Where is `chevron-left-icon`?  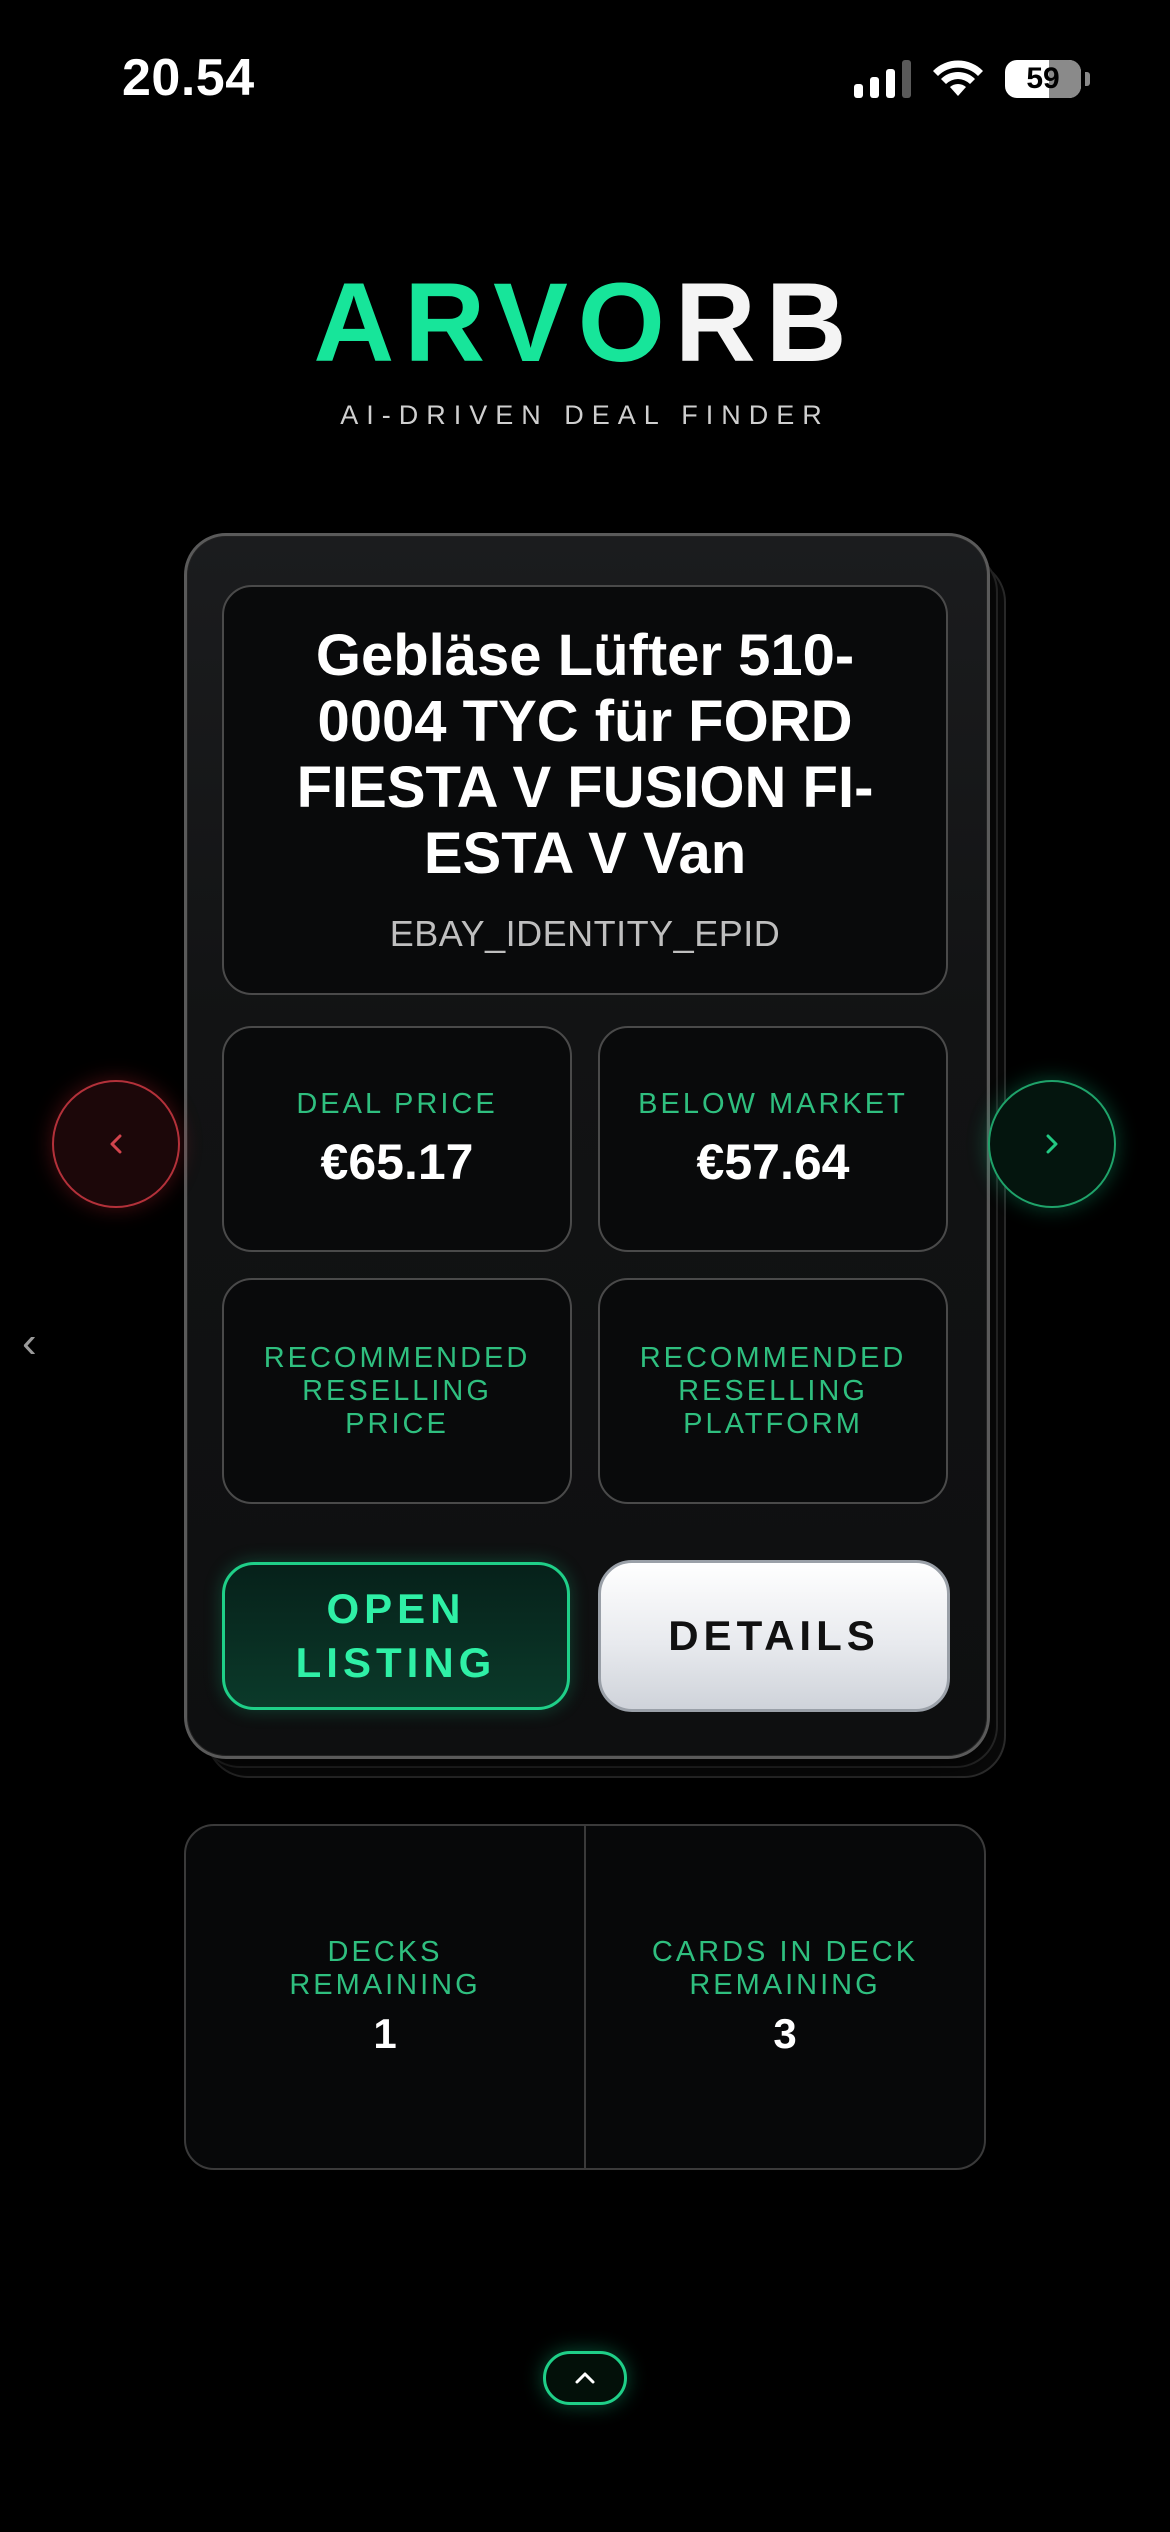 chevron-left-icon is located at coordinates (116, 1144).